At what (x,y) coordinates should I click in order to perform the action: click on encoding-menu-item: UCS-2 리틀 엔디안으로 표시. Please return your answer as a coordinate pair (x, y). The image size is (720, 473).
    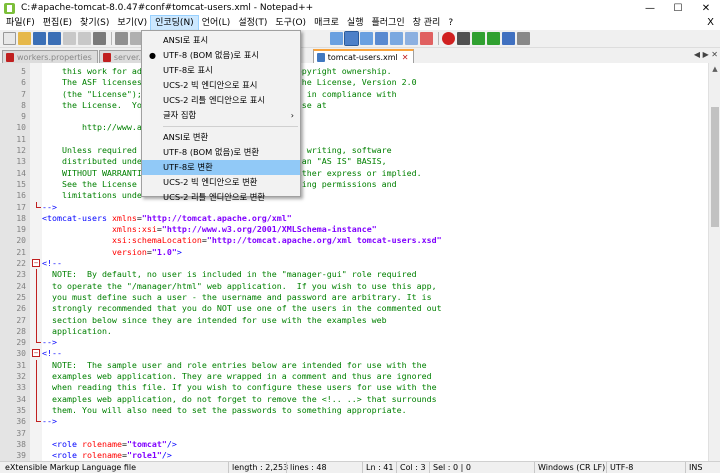
    Looking at the image, I should click on (221, 100).